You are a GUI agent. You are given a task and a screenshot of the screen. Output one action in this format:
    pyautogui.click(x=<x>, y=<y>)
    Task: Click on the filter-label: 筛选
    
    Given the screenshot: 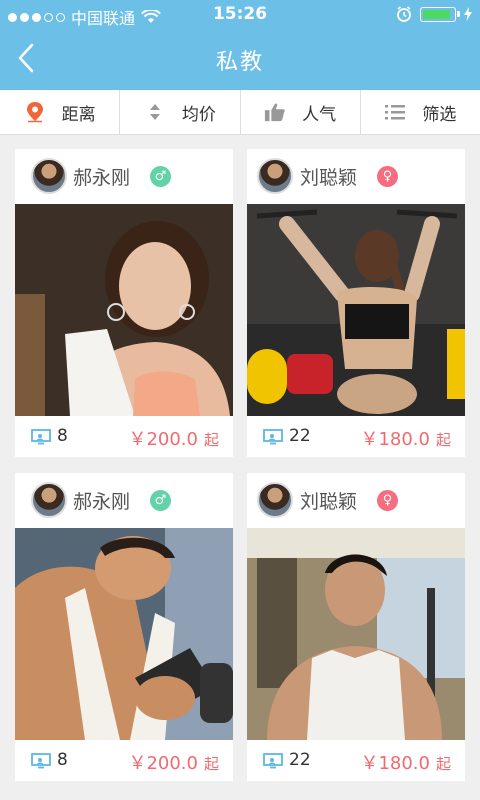 What is the action you would take?
    pyautogui.click(x=439, y=114)
    